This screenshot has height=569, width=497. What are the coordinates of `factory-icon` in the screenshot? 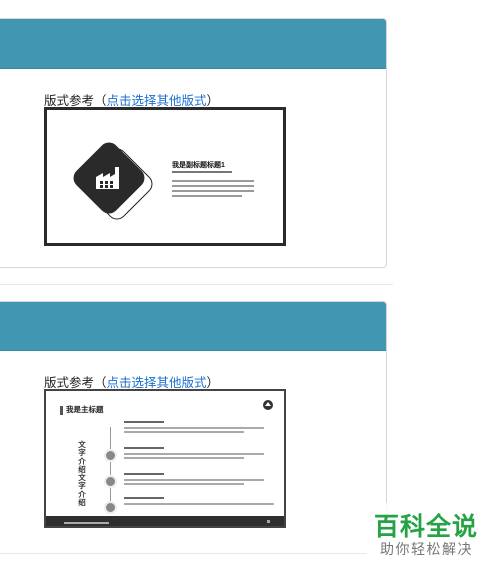 It's located at (107, 178).